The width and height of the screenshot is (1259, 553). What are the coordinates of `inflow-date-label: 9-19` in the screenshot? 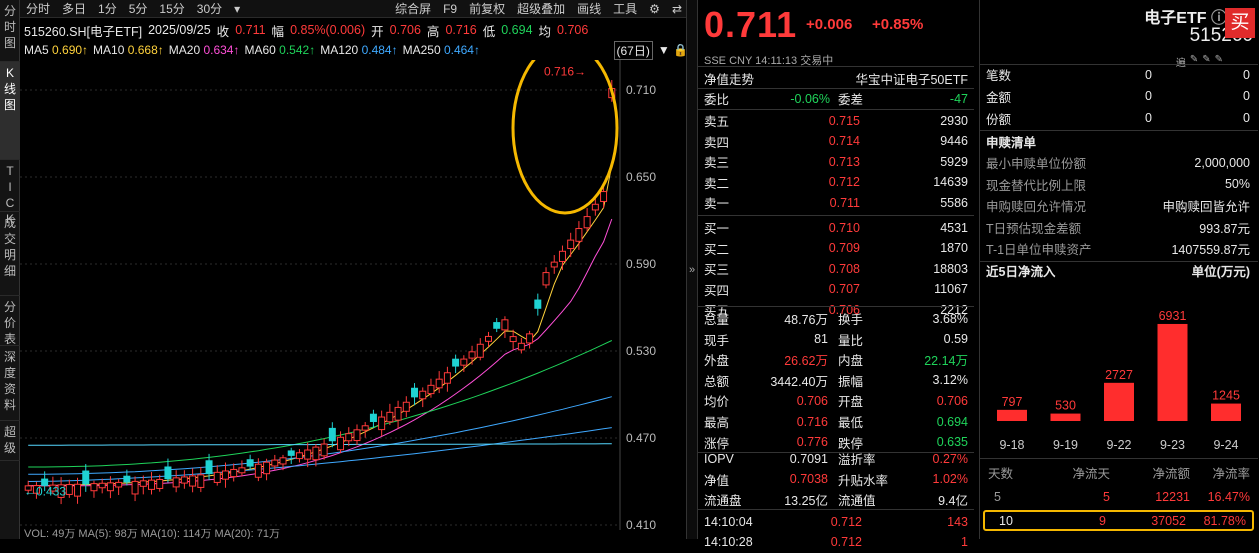 It's located at (1065, 445).